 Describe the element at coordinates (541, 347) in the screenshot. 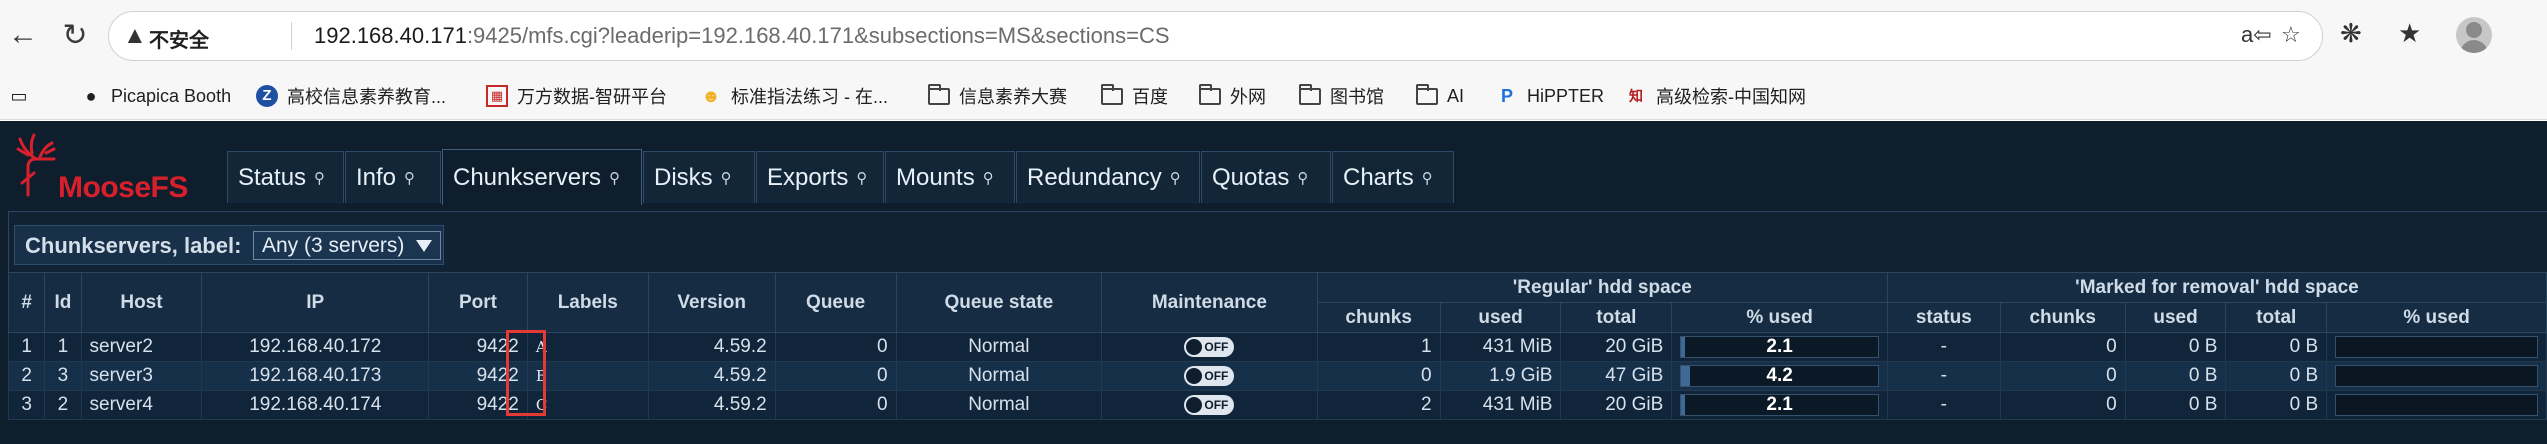

I see `label-chip: A` at that location.